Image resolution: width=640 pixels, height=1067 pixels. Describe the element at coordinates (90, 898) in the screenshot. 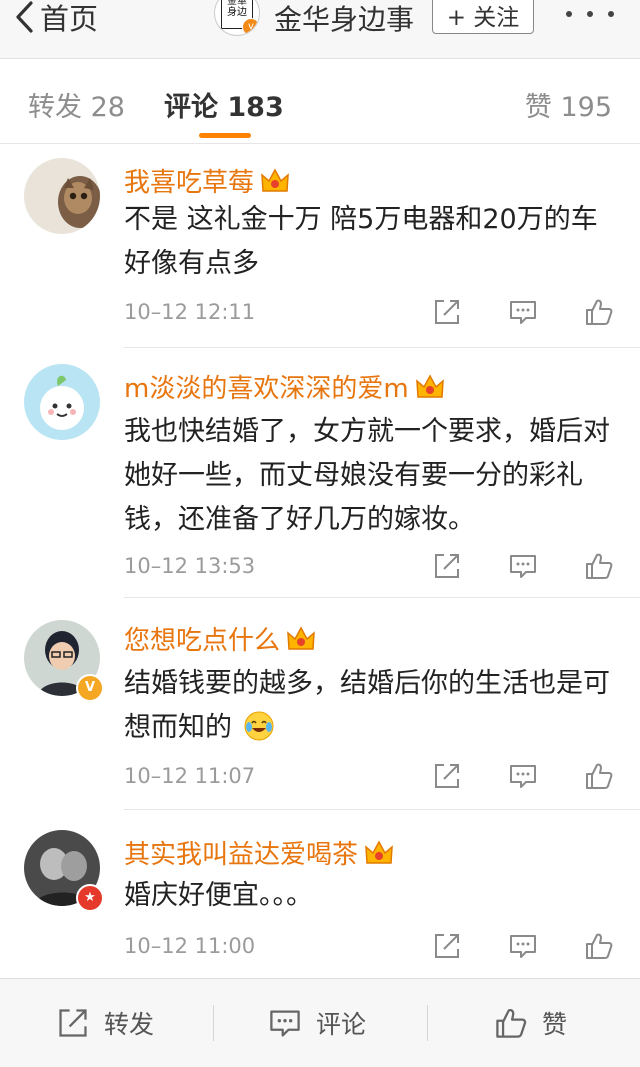

I see `verified-badge-icon: ★` at that location.